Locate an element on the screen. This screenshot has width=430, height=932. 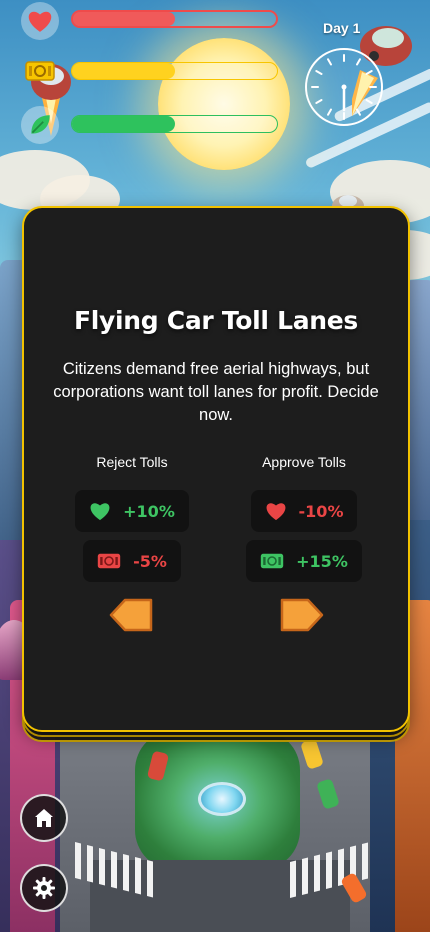
sun is located at coordinates (224, 104).